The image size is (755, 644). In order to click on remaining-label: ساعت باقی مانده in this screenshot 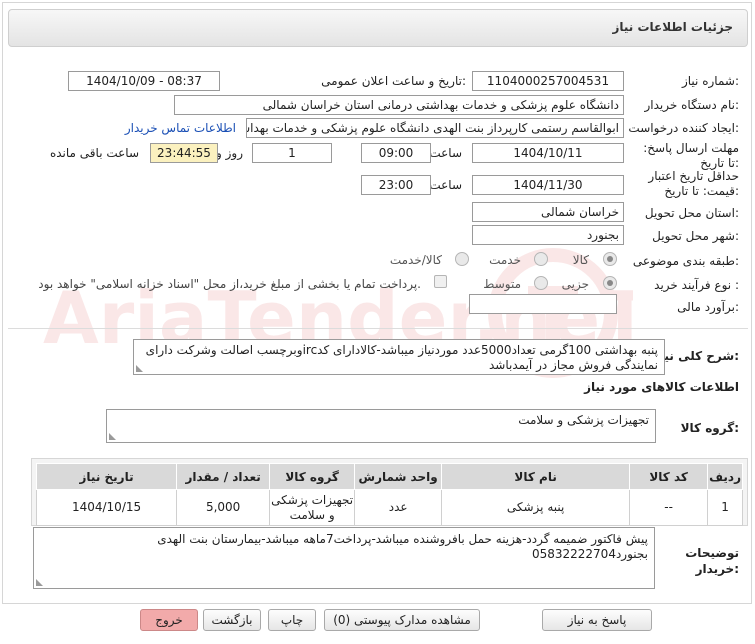, I will do `click(94, 153)`.